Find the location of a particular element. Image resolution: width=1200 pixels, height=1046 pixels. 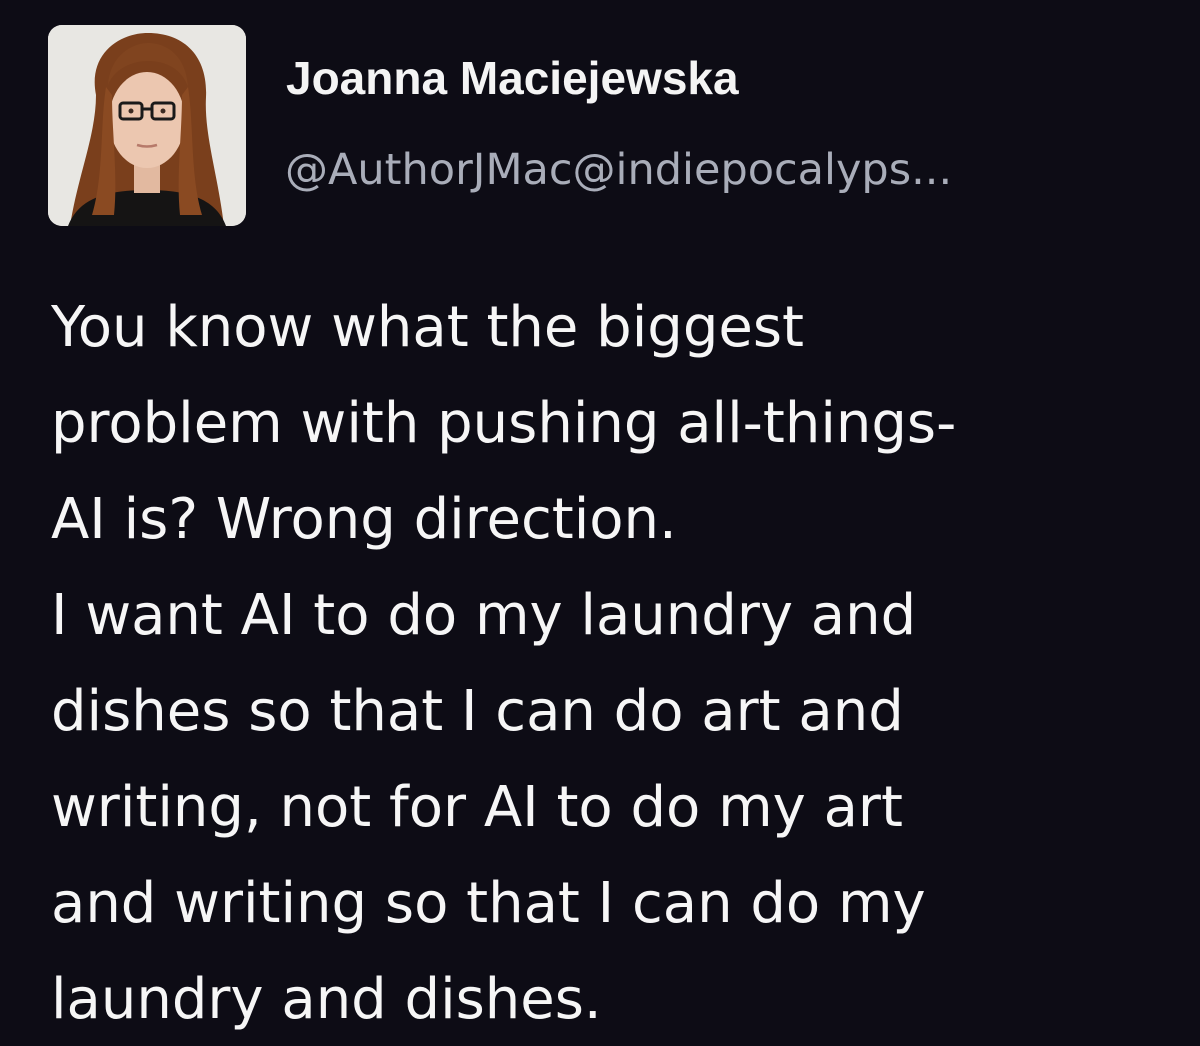

post-text-line: problem with pushing all-things- is located at coordinates (504, 423).